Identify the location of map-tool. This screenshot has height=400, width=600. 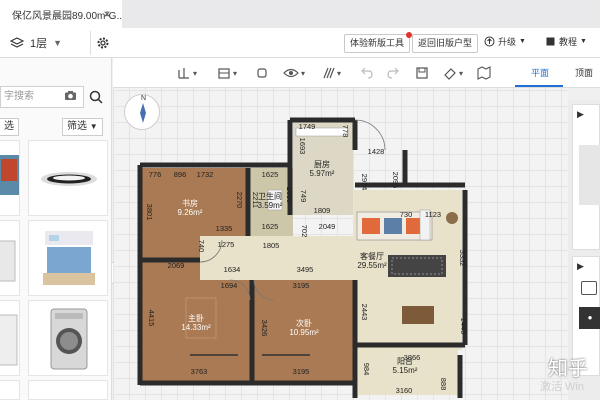
(484, 73).